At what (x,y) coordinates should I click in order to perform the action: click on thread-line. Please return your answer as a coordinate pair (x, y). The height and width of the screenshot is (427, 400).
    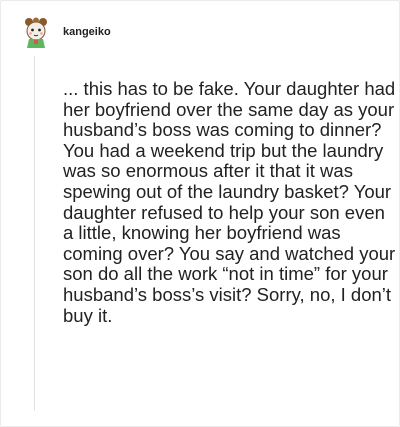
    Looking at the image, I should click on (34, 233).